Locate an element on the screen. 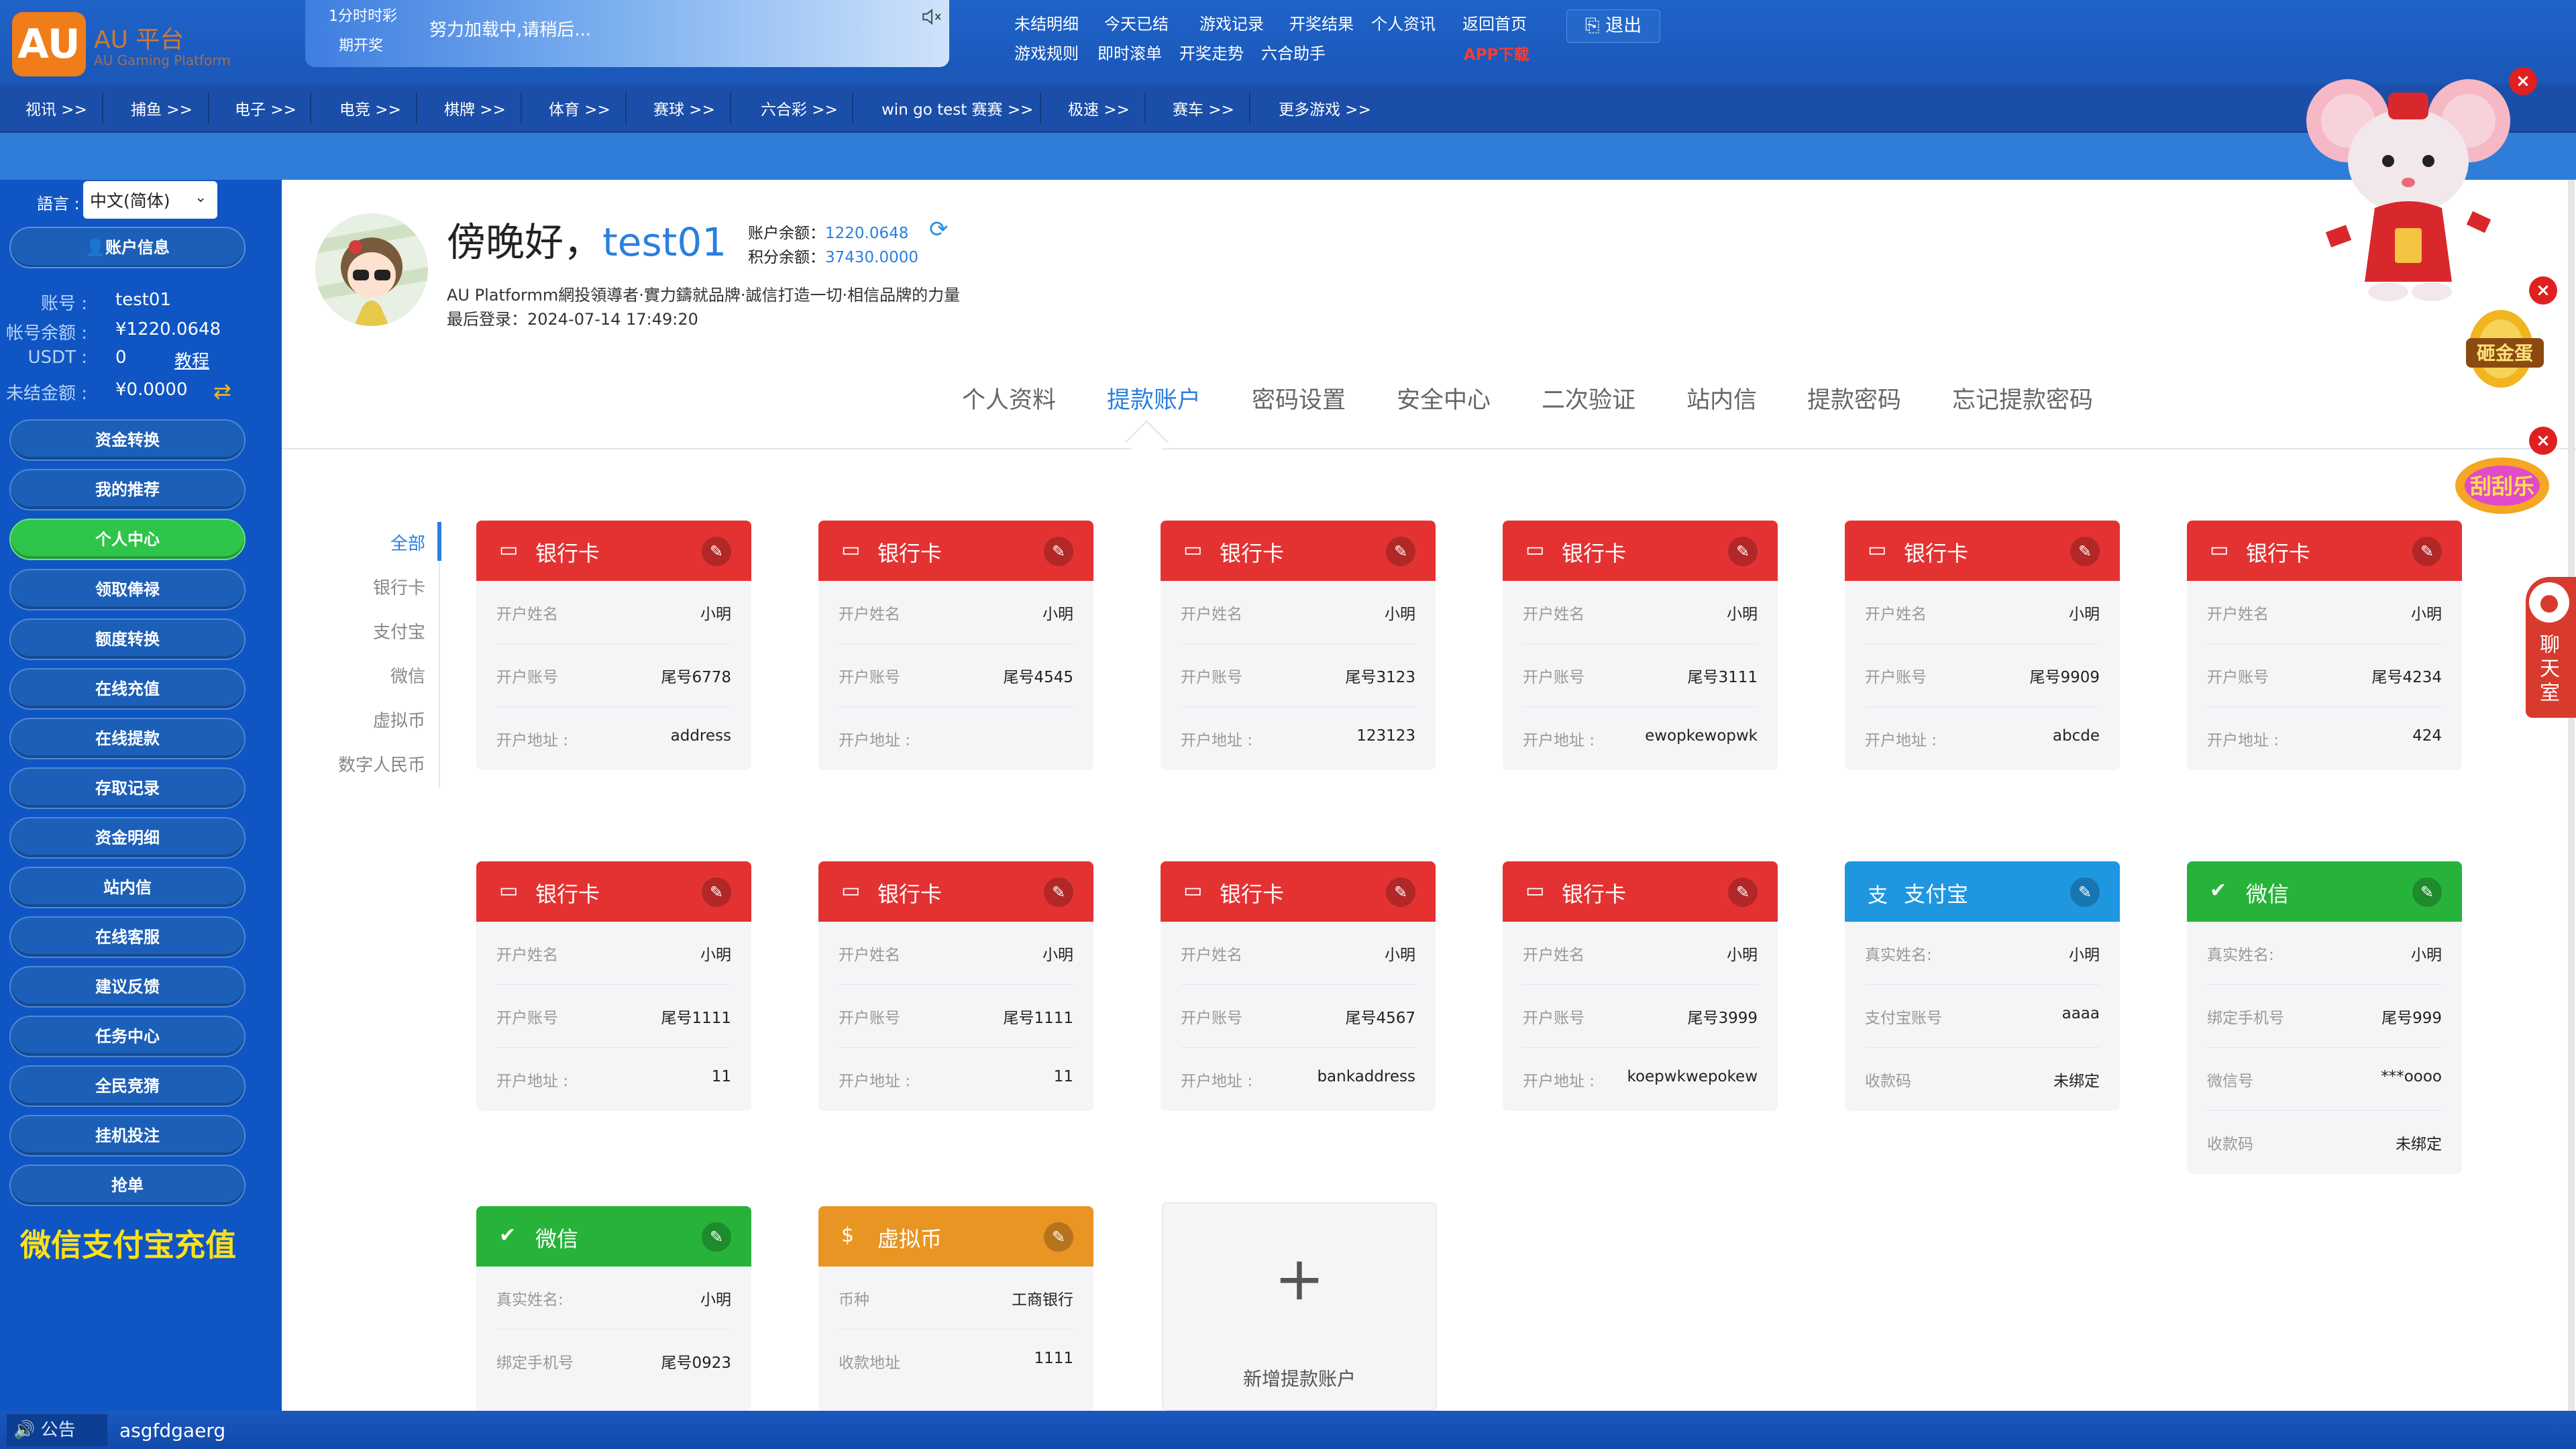 This screenshot has height=1449, width=2576. withdraw-account-card: $ 虚拟币 ✎ 币种 工商银行 收款地址 1111 is located at coordinates (955, 1308).